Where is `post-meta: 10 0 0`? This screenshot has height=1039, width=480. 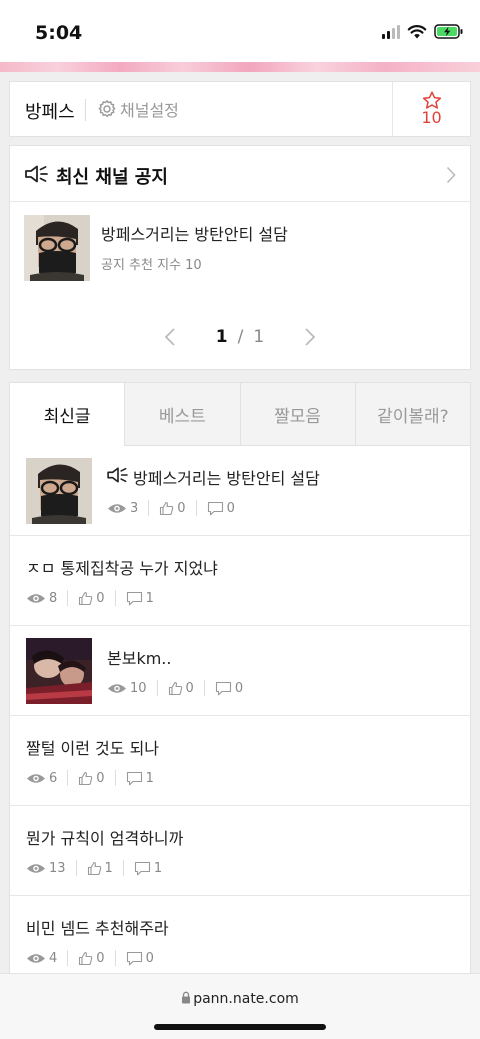
post-meta: 10 0 0 is located at coordinates (175, 688).